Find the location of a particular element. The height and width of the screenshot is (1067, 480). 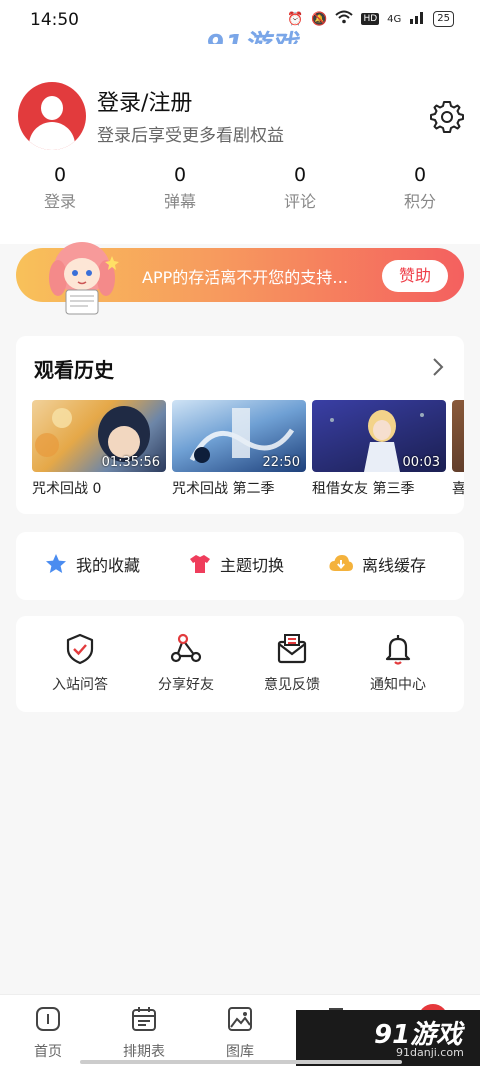

history-title: 观看历史 is located at coordinates (74, 370).